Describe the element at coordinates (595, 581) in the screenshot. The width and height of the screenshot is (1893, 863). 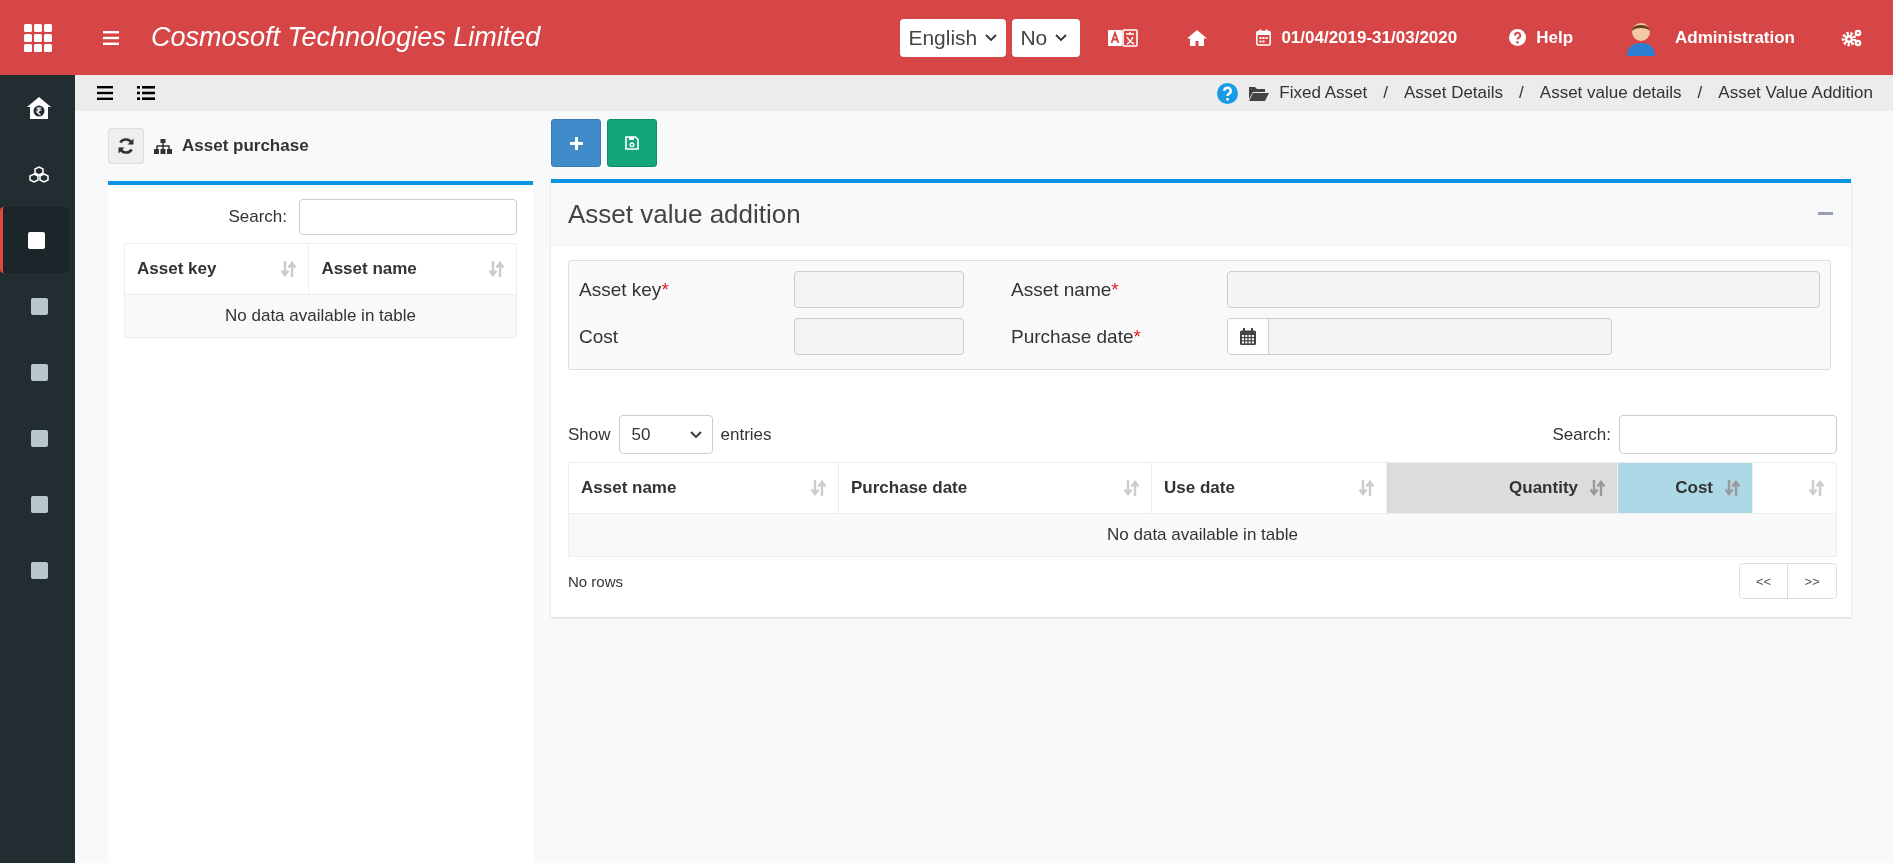
I see `row-count: No rows` at that location.